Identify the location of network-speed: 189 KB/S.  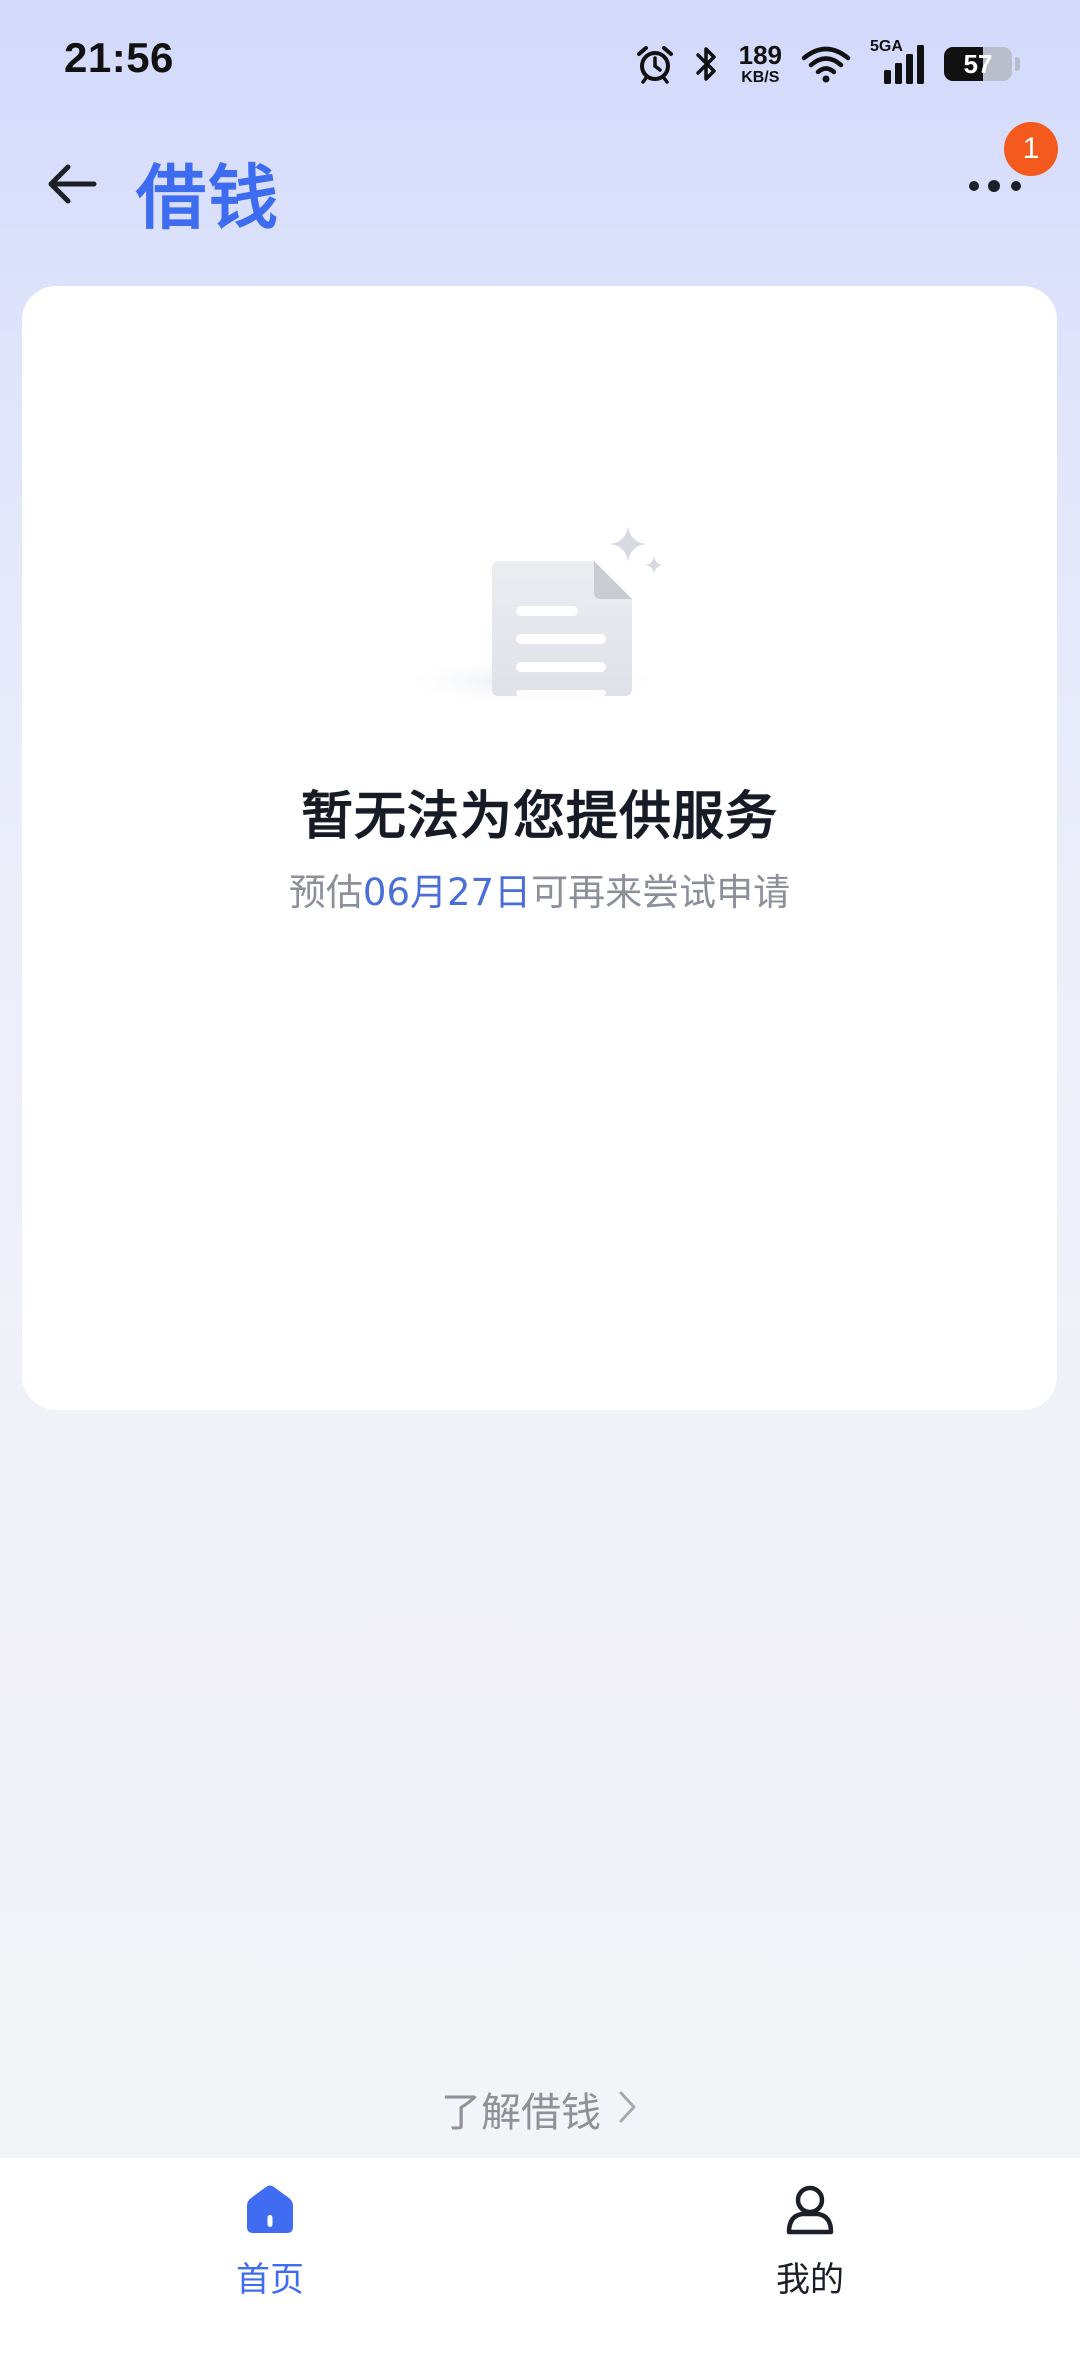
(760, 64).